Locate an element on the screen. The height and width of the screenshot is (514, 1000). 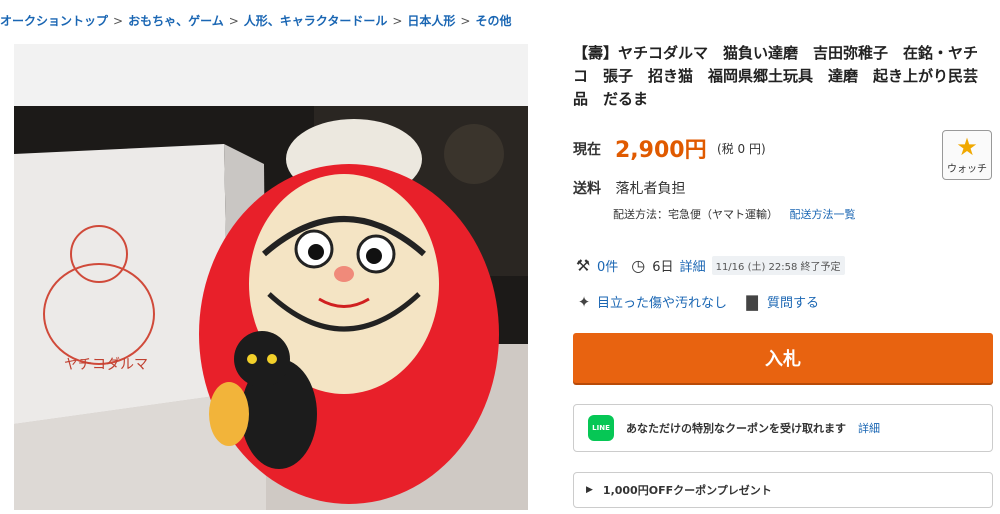
coupon-detail-link: 詳細 is located at coordinates (869, 428).